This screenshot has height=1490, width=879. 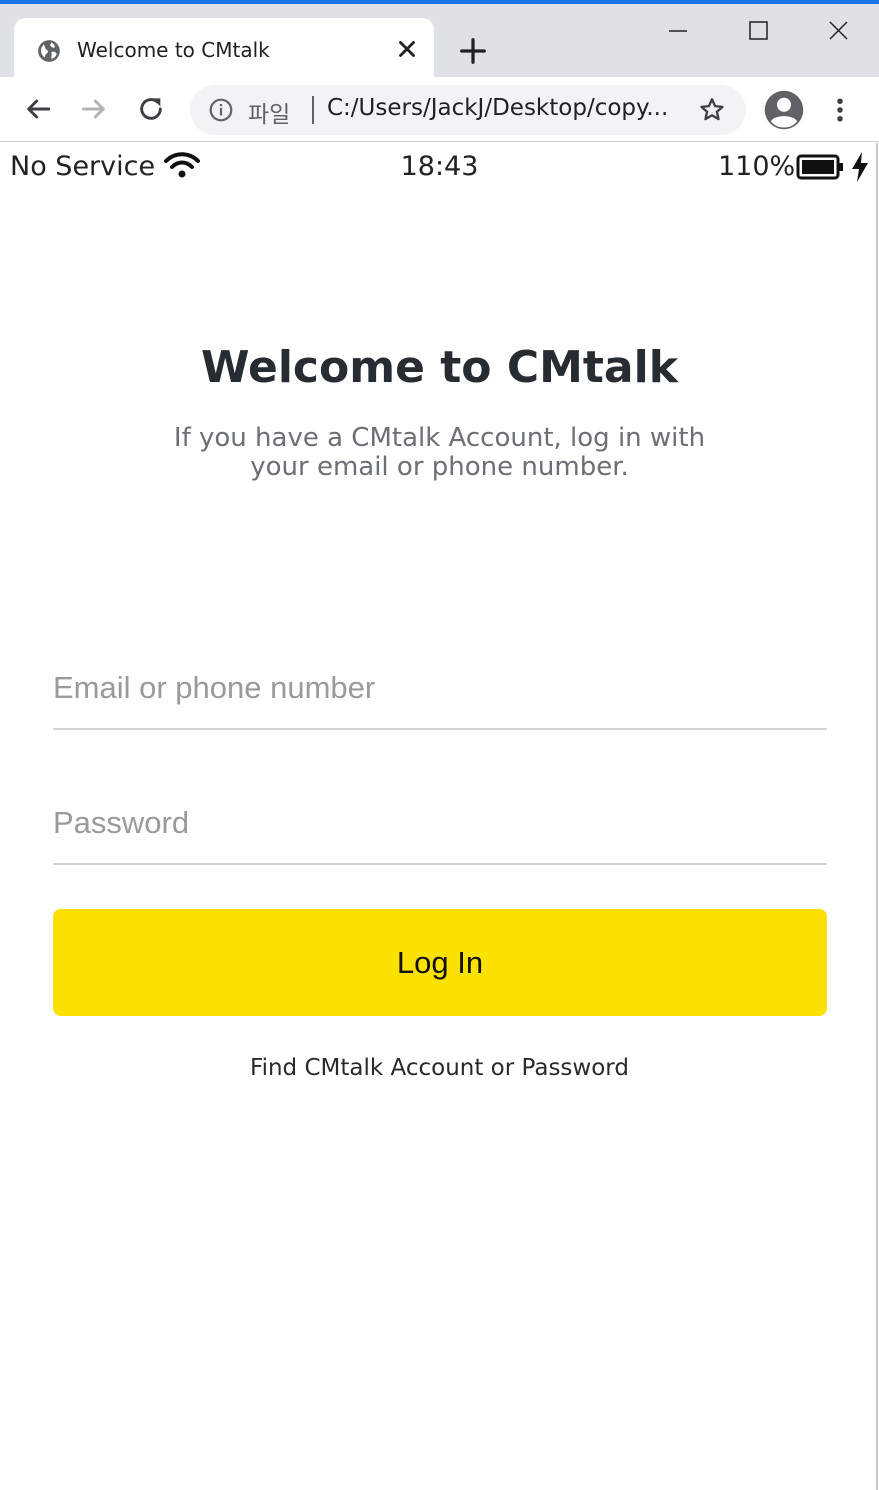 I want to click on page-title: Welcome to CMtalk, so click(x=439, y=367).